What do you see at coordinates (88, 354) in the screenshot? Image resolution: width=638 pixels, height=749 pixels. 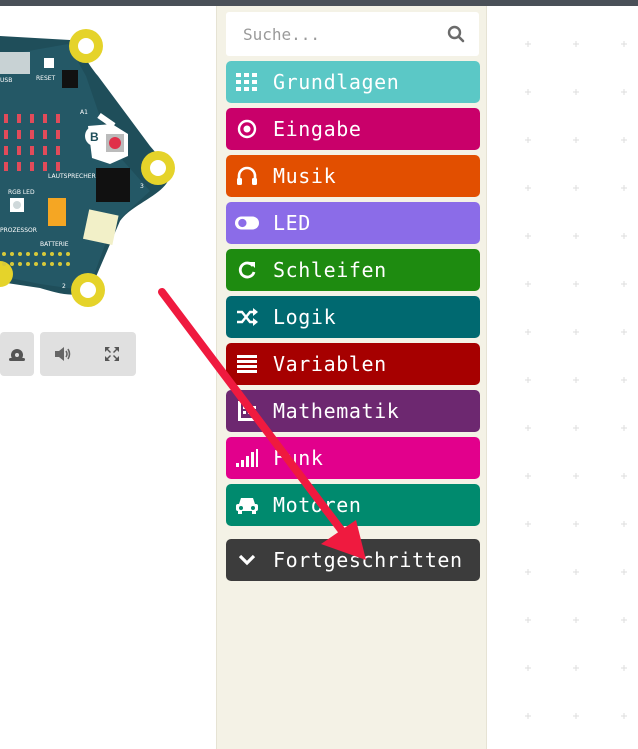 I see `sound-fullscreen-group` at bounding box center [88, 354].